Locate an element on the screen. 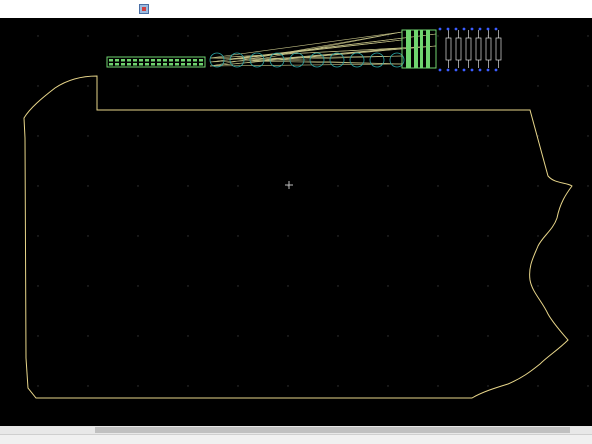 This screenshot has width=592, height=444. horizontal-scrollbar is located at coordinates (296, 430).